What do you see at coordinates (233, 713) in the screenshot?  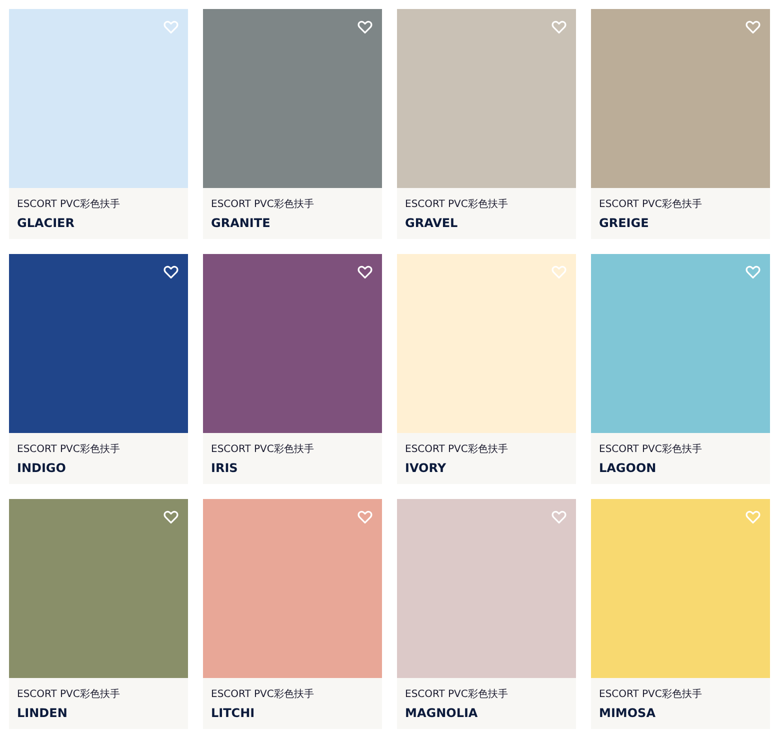 I see `product-name: LITCHI` at bounding box center [233, 713].